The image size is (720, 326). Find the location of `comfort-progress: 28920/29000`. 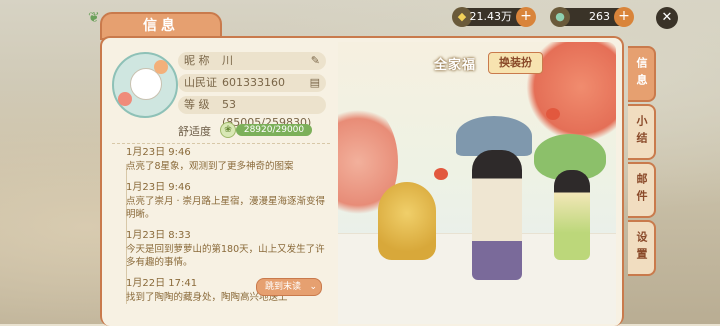

comfort-progress: 28920/29000 is located at coordinates (274, 130).